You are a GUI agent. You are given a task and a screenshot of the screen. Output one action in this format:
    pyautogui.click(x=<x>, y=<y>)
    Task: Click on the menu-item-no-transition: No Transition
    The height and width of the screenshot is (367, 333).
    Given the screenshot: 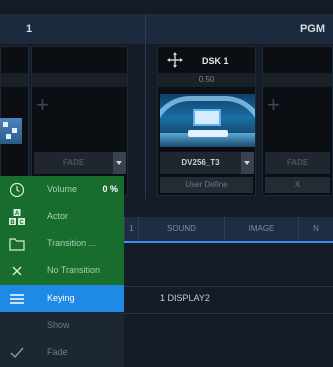 What is the action you would take?
    pyautogui.click(x=62, y=270)
    